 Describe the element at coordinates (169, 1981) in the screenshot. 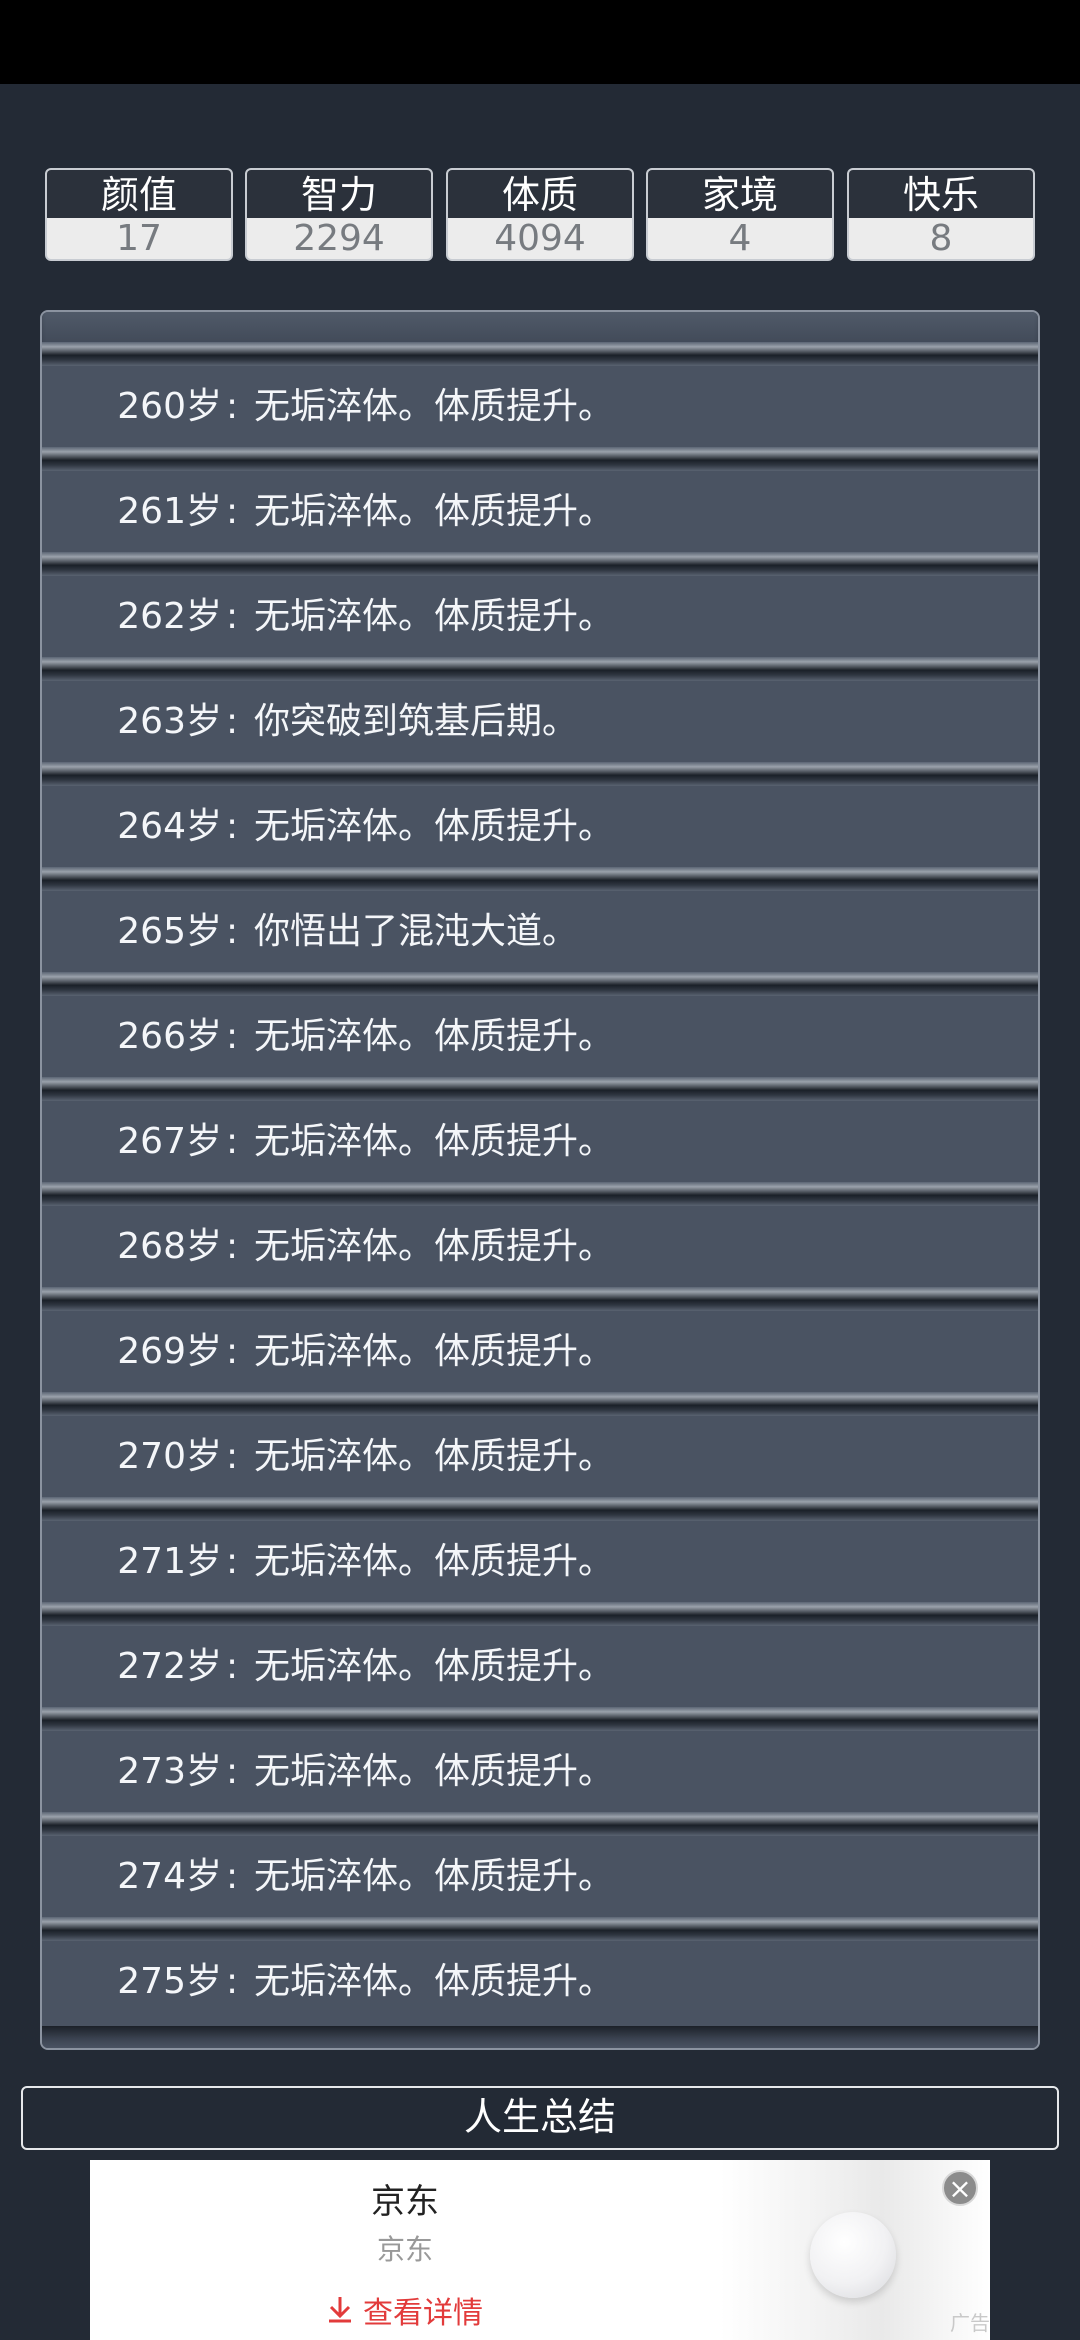

I see `row-age: 275岁` at that location.